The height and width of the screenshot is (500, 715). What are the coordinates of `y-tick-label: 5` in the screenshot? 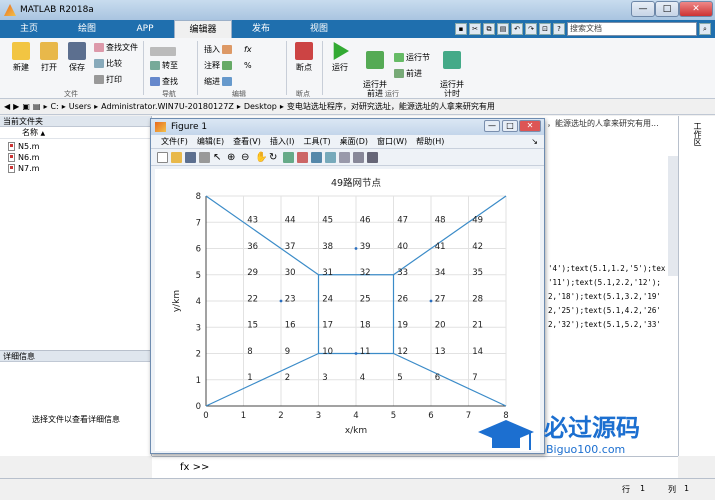 It's located at (198, 276).